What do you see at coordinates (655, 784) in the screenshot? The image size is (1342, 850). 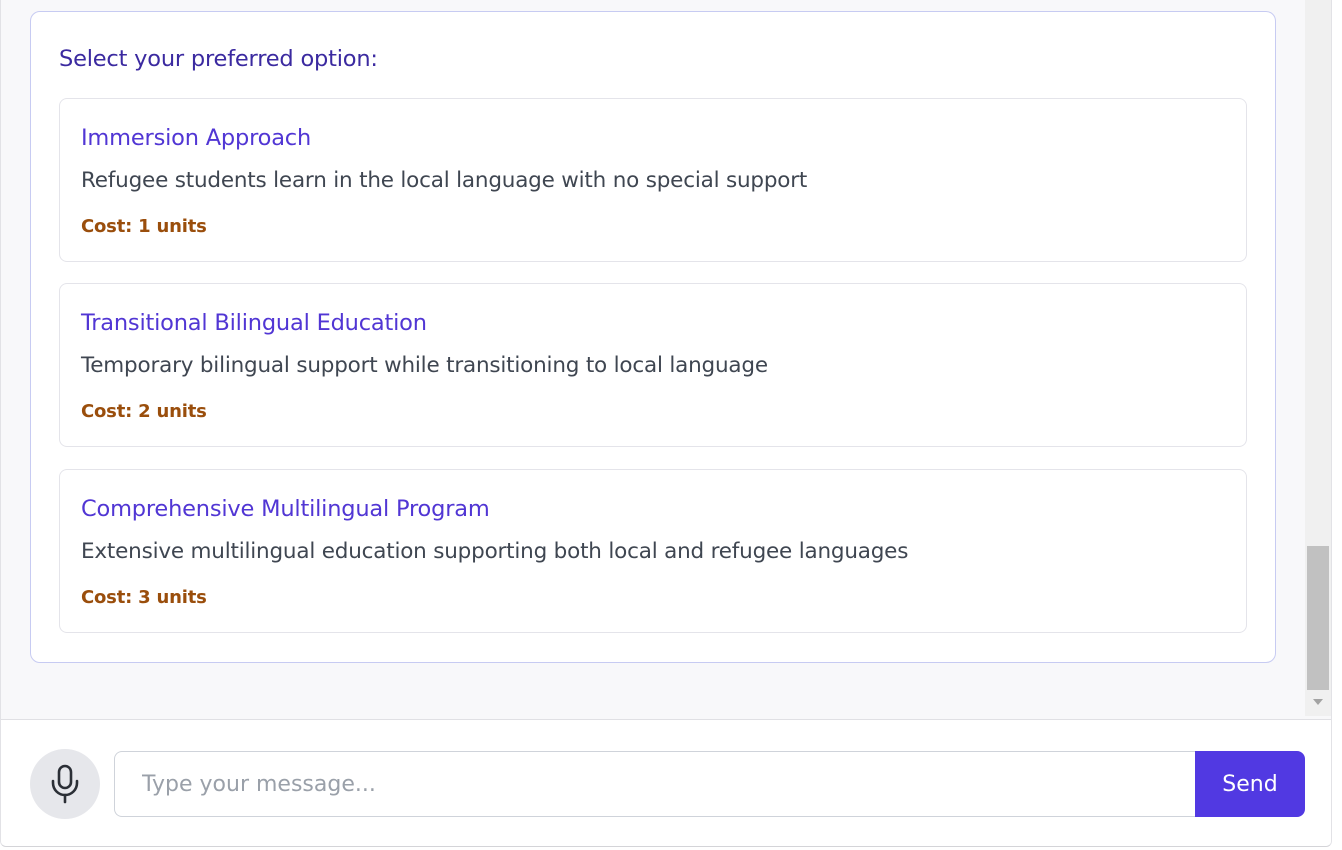 I see `message-input` at bounding box center [655, 784].